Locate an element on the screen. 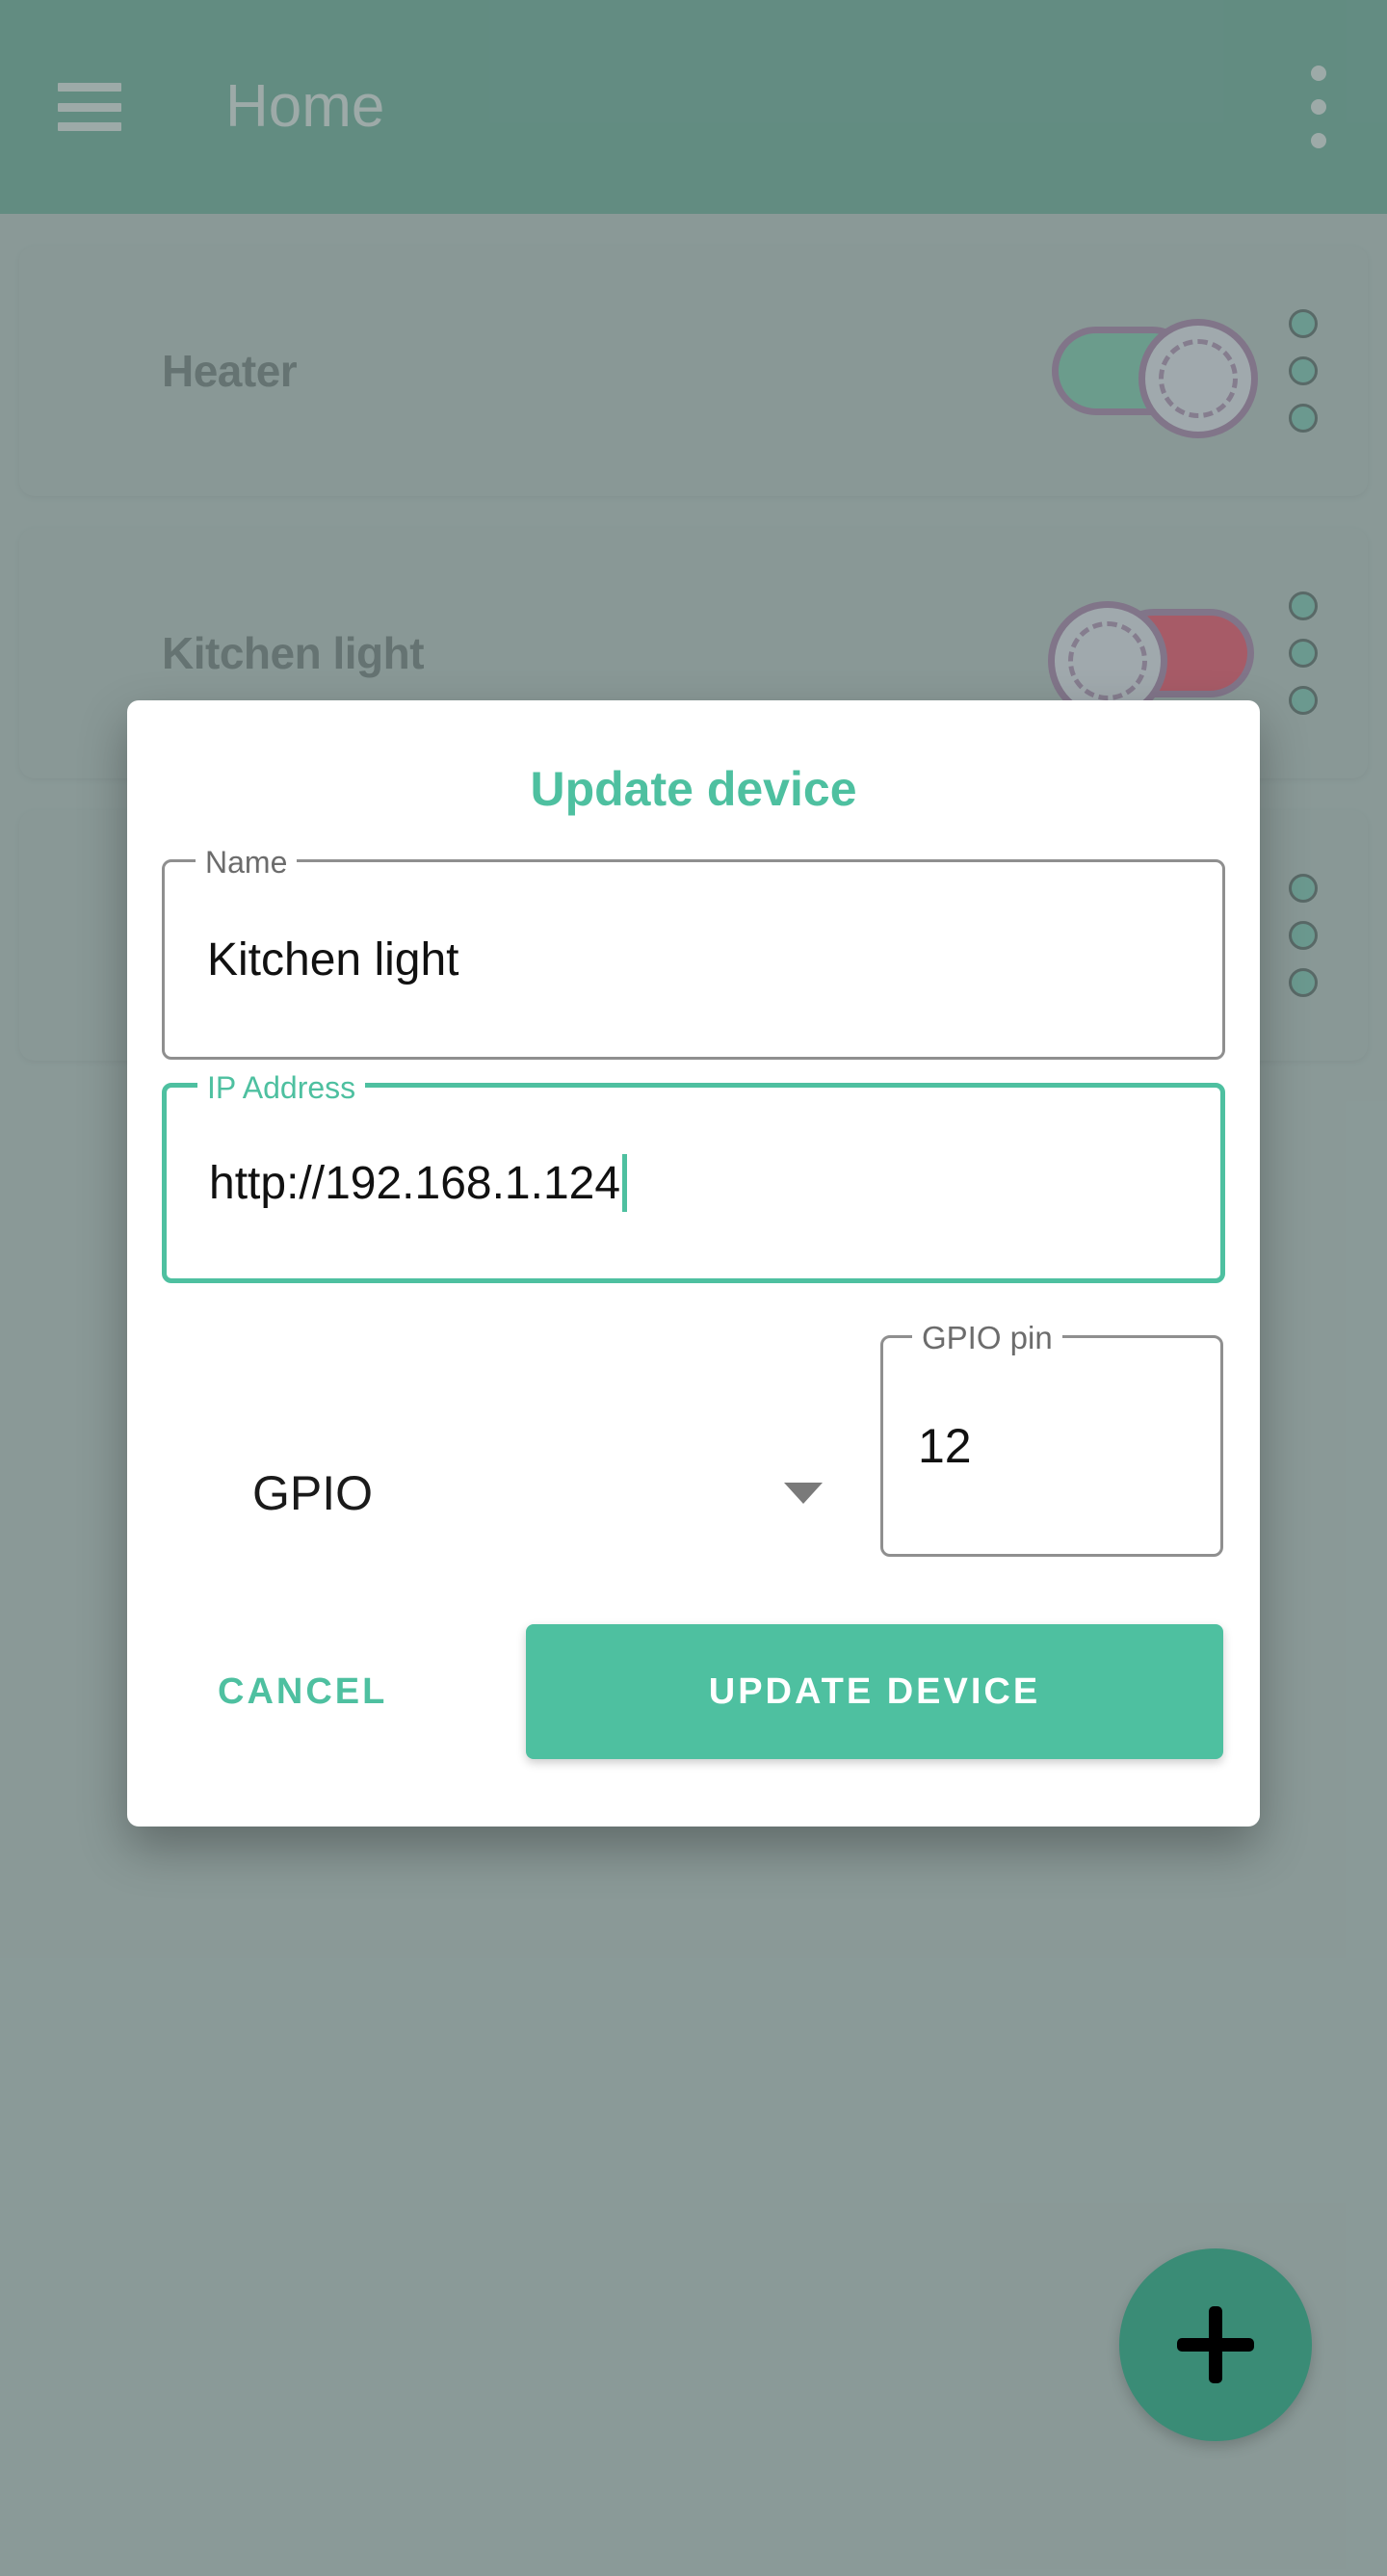  gpio-row: GPIO GPIO pin 12 is located at coordinates (693, 1438).